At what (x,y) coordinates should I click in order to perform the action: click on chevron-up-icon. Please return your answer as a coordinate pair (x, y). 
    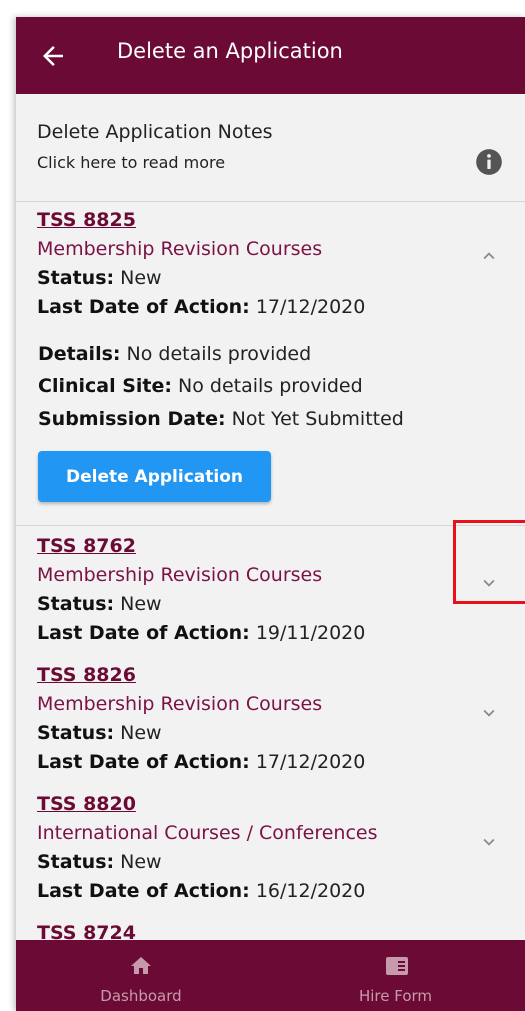
    Looking at the image, I should click on (489, 256).